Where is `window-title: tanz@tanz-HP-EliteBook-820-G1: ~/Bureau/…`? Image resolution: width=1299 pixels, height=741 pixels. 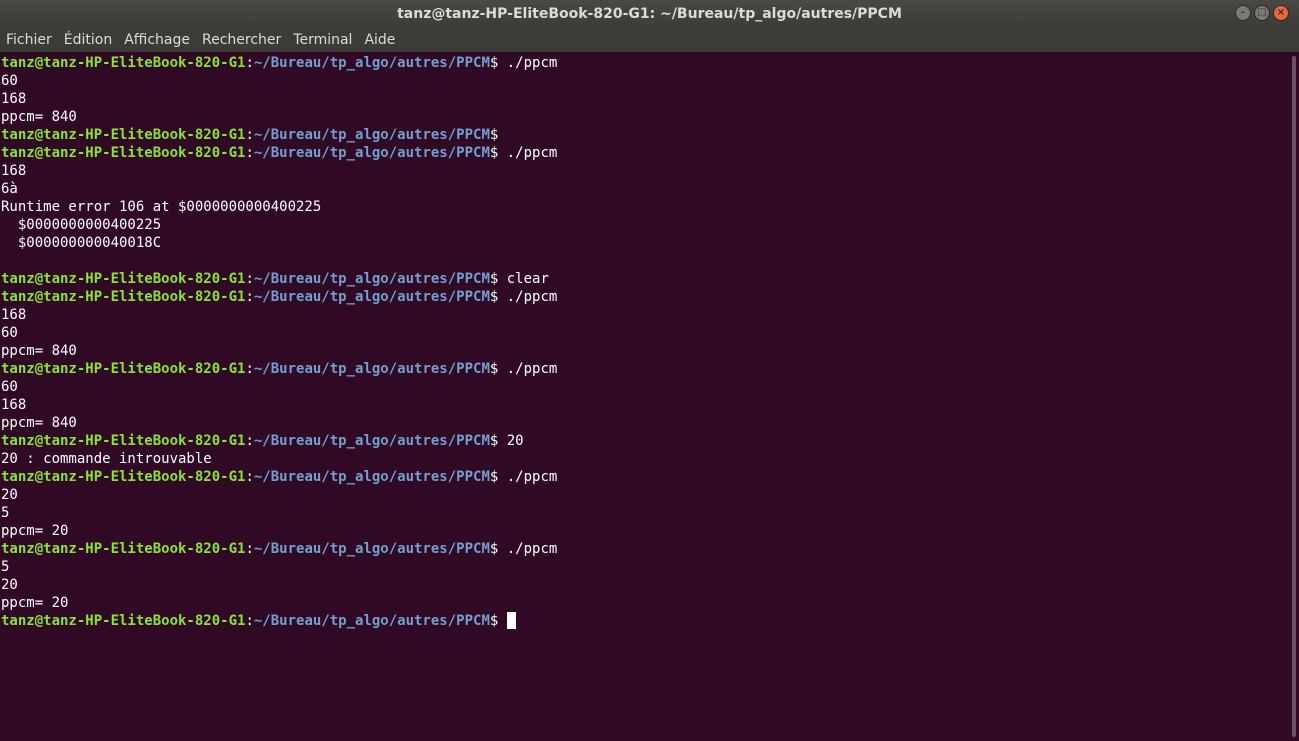
window-title: tanz@tanz-HP-EliteBook-820-G1: ~/Bureau/… is located at coordinates (649, 14).